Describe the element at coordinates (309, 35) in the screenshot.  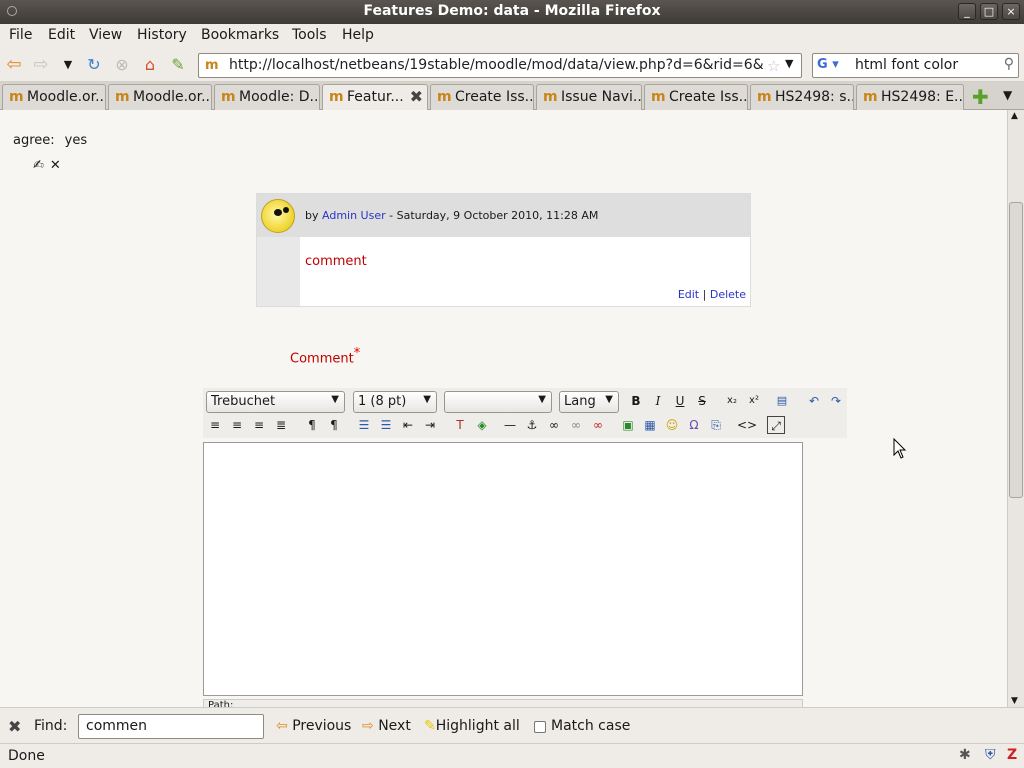
I see `menu-tools: Tools` at that location.